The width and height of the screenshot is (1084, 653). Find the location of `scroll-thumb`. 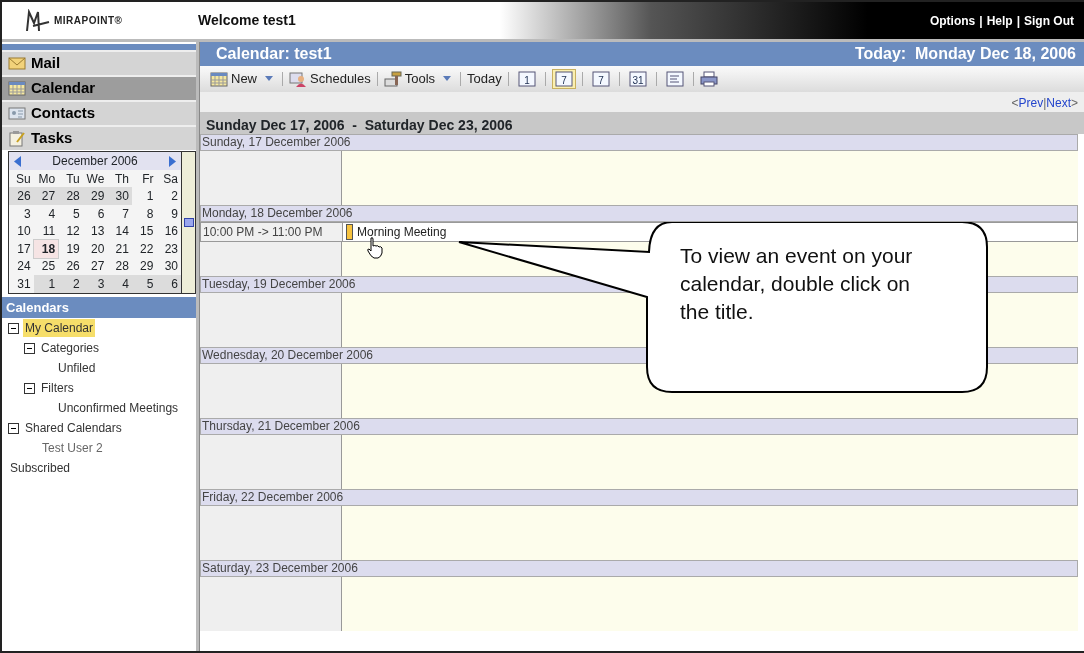

scroll-thumb is located at coordinates (188, 222).